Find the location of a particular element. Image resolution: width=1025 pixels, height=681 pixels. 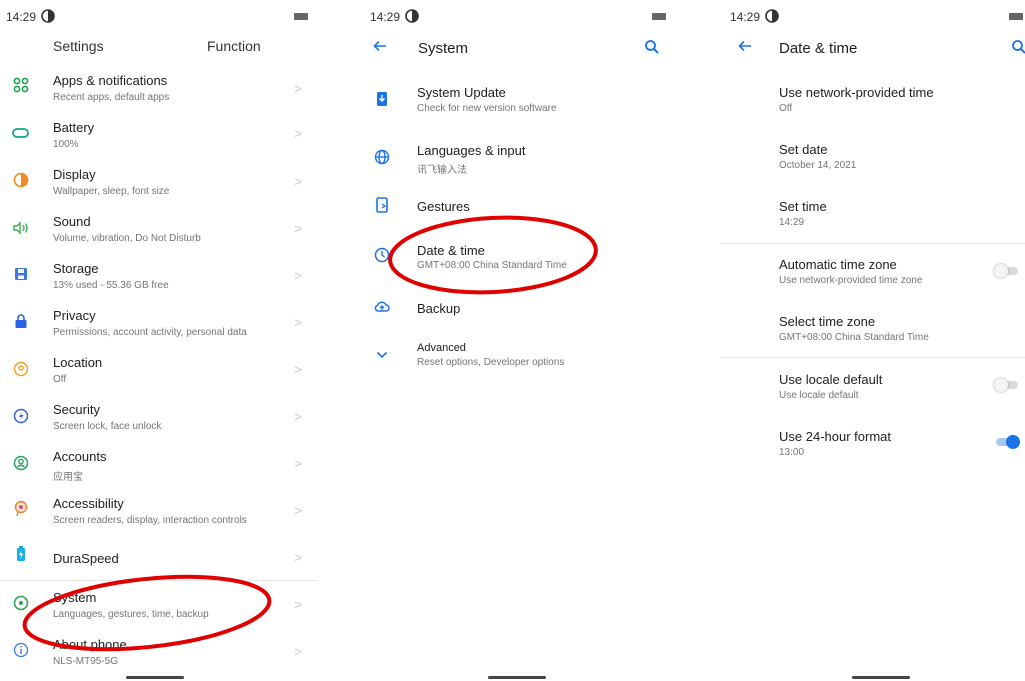

date-time-toolbar: Date & time is located at coordinates (872, 49).